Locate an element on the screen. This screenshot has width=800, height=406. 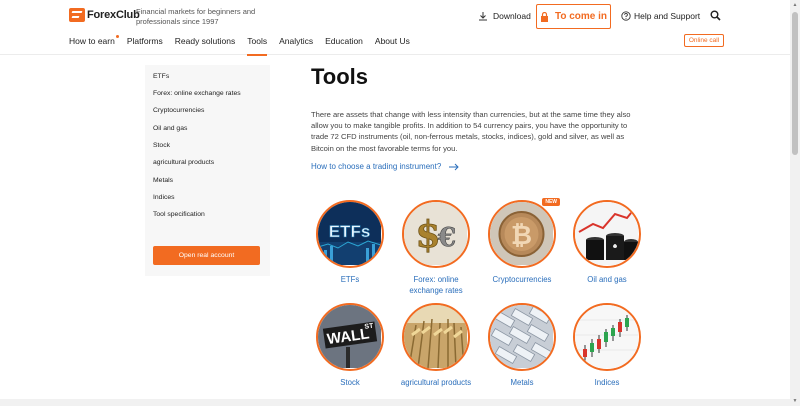
page-title: Tools is located at coordinates (340, 76).